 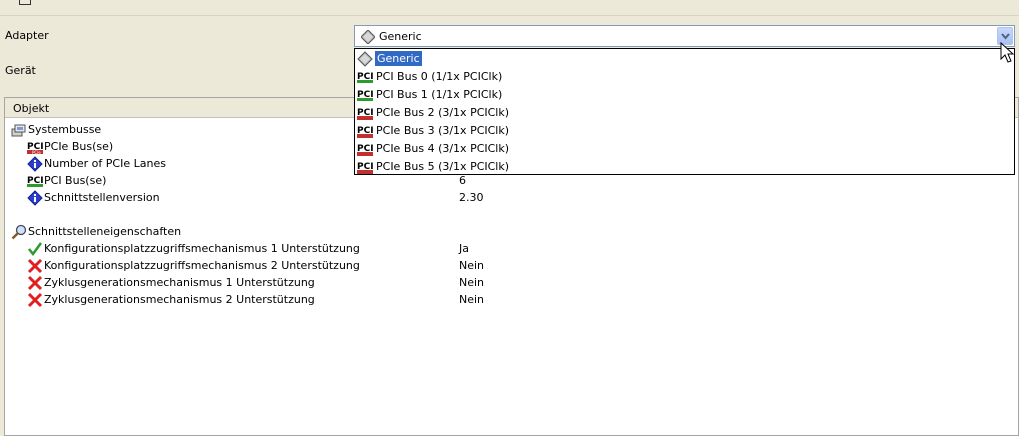 What do you see at coordinates (20, 70) in the screenshot?
I see `device-label: Gerät` at bounding box center [20, 70].